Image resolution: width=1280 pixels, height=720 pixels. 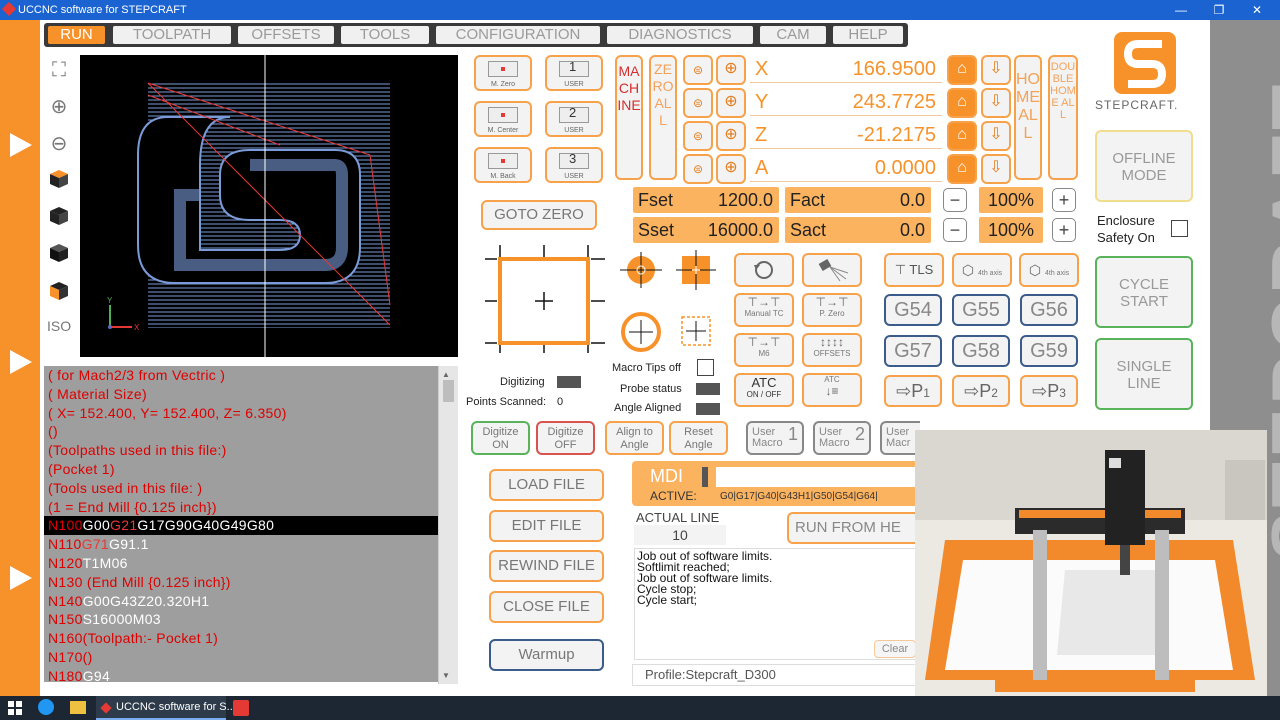 I want to click on single-line-button: SINGLE LINE, so click(x=1144, y=374).